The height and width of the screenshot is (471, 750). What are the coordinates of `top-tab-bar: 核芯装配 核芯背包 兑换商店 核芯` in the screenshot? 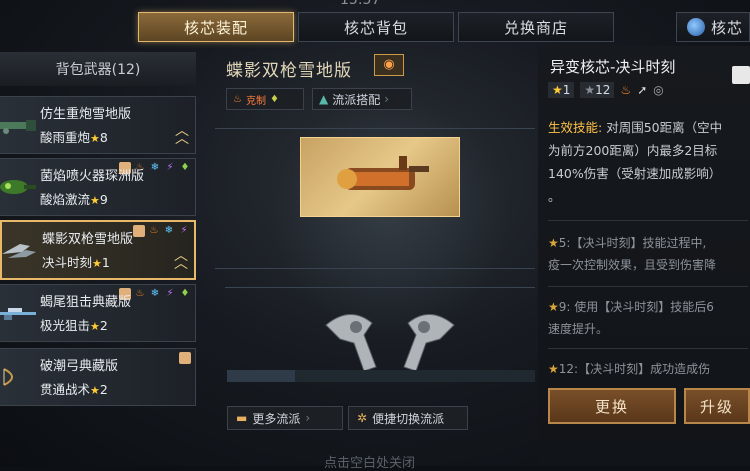 It's located at (375, 23).